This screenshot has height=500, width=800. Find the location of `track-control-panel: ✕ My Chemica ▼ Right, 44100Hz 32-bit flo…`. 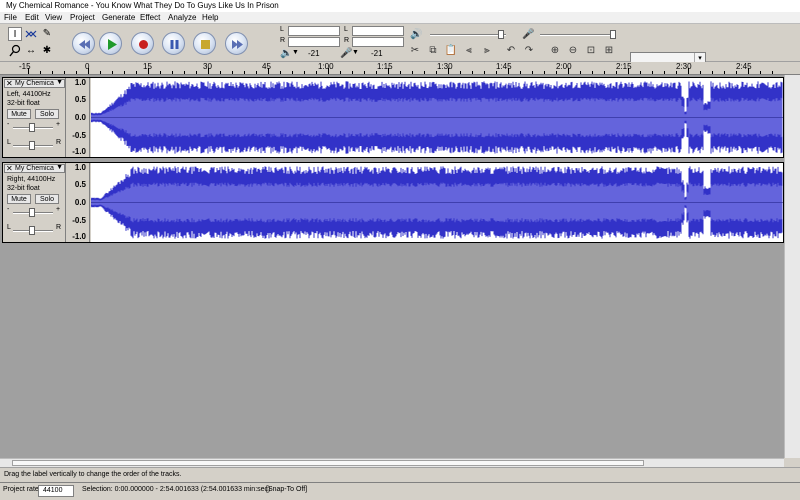

track-control-panel: ✕ My Chemica ▼ Right, 44100Hz 32-bit flo… is located at coordinates (34, 202).